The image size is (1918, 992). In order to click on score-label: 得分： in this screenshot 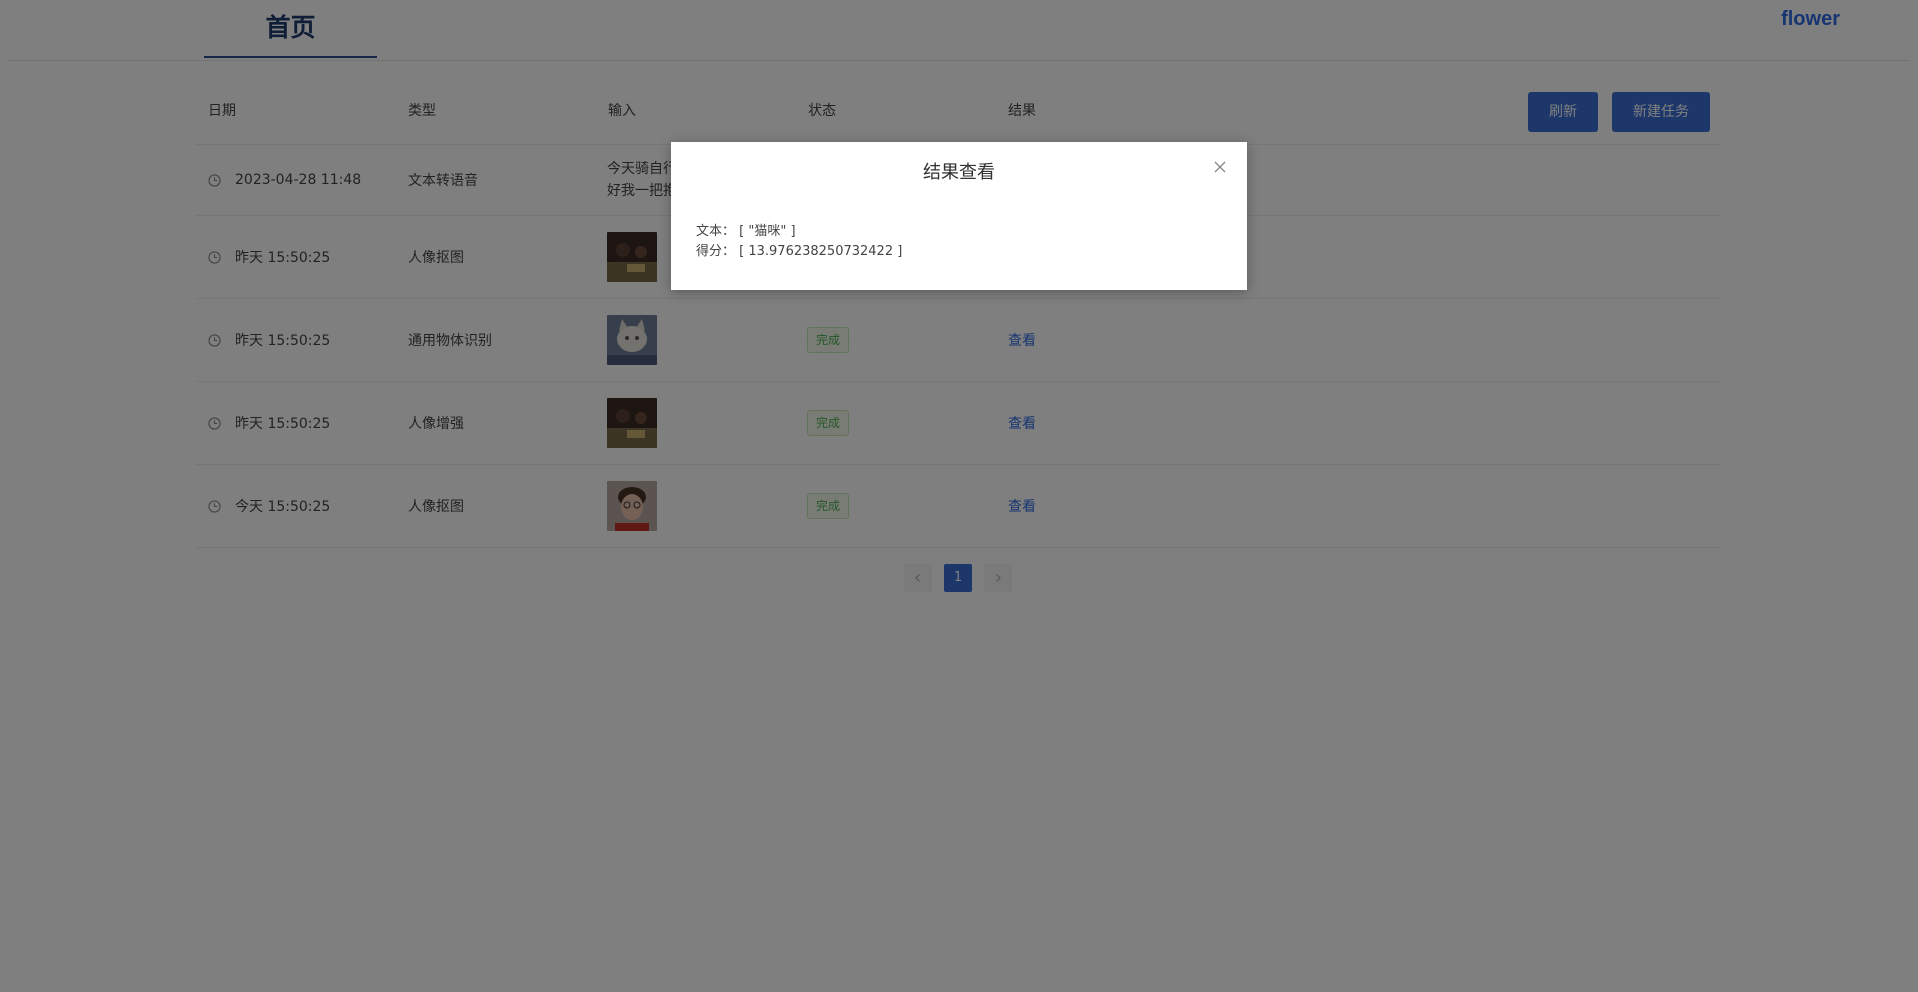, I will do `click(716, 251)`.